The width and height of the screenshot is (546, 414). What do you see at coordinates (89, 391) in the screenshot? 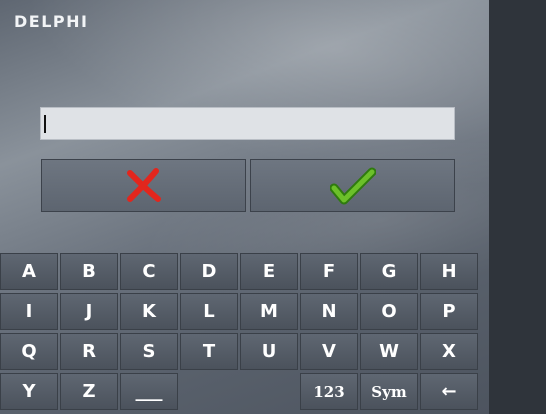
I see `key-z: Z` at bounding box center [89, 391].